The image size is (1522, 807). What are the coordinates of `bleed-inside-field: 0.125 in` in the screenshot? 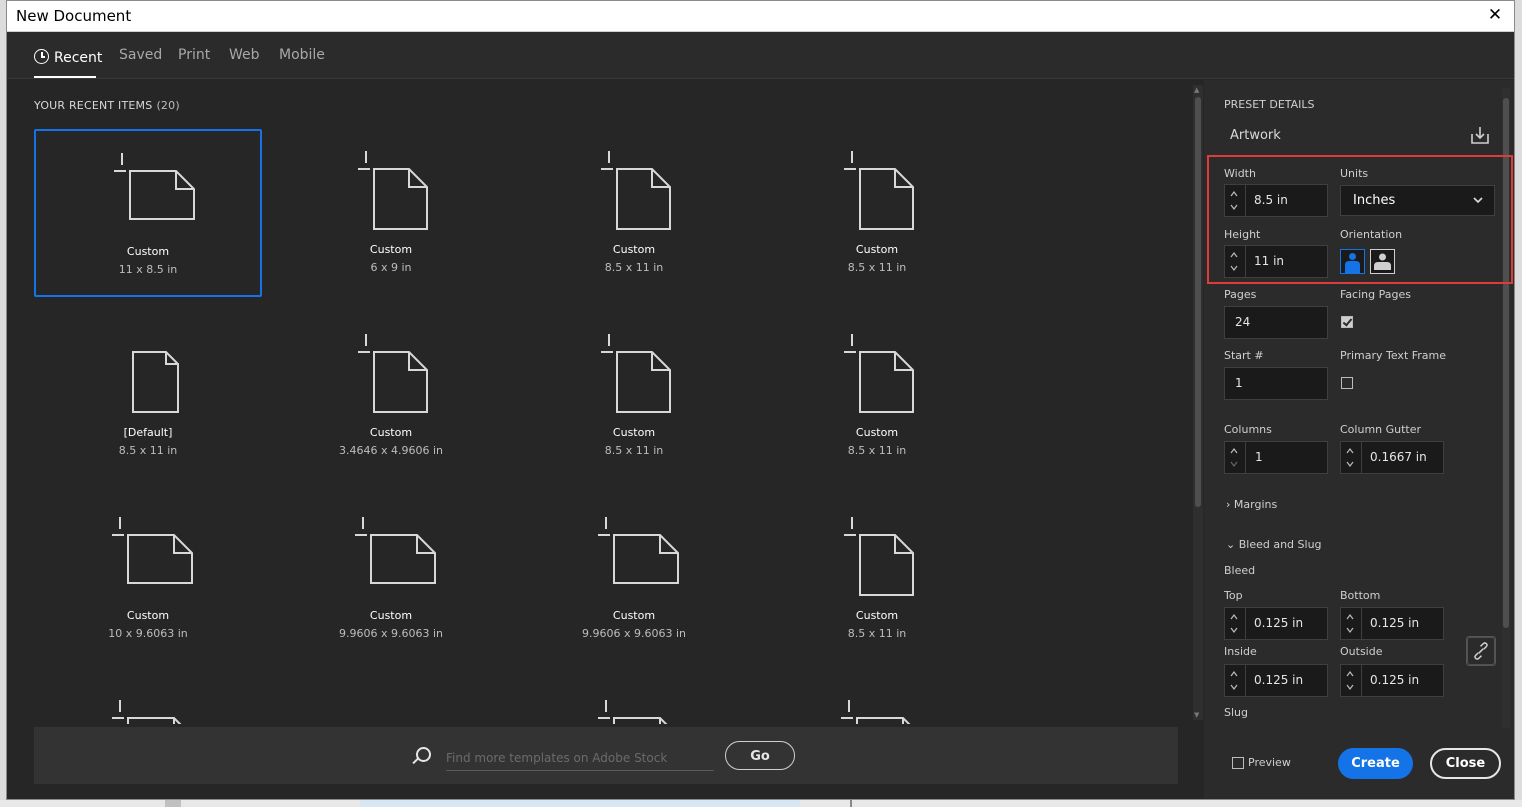 It's located at (1276, 680).